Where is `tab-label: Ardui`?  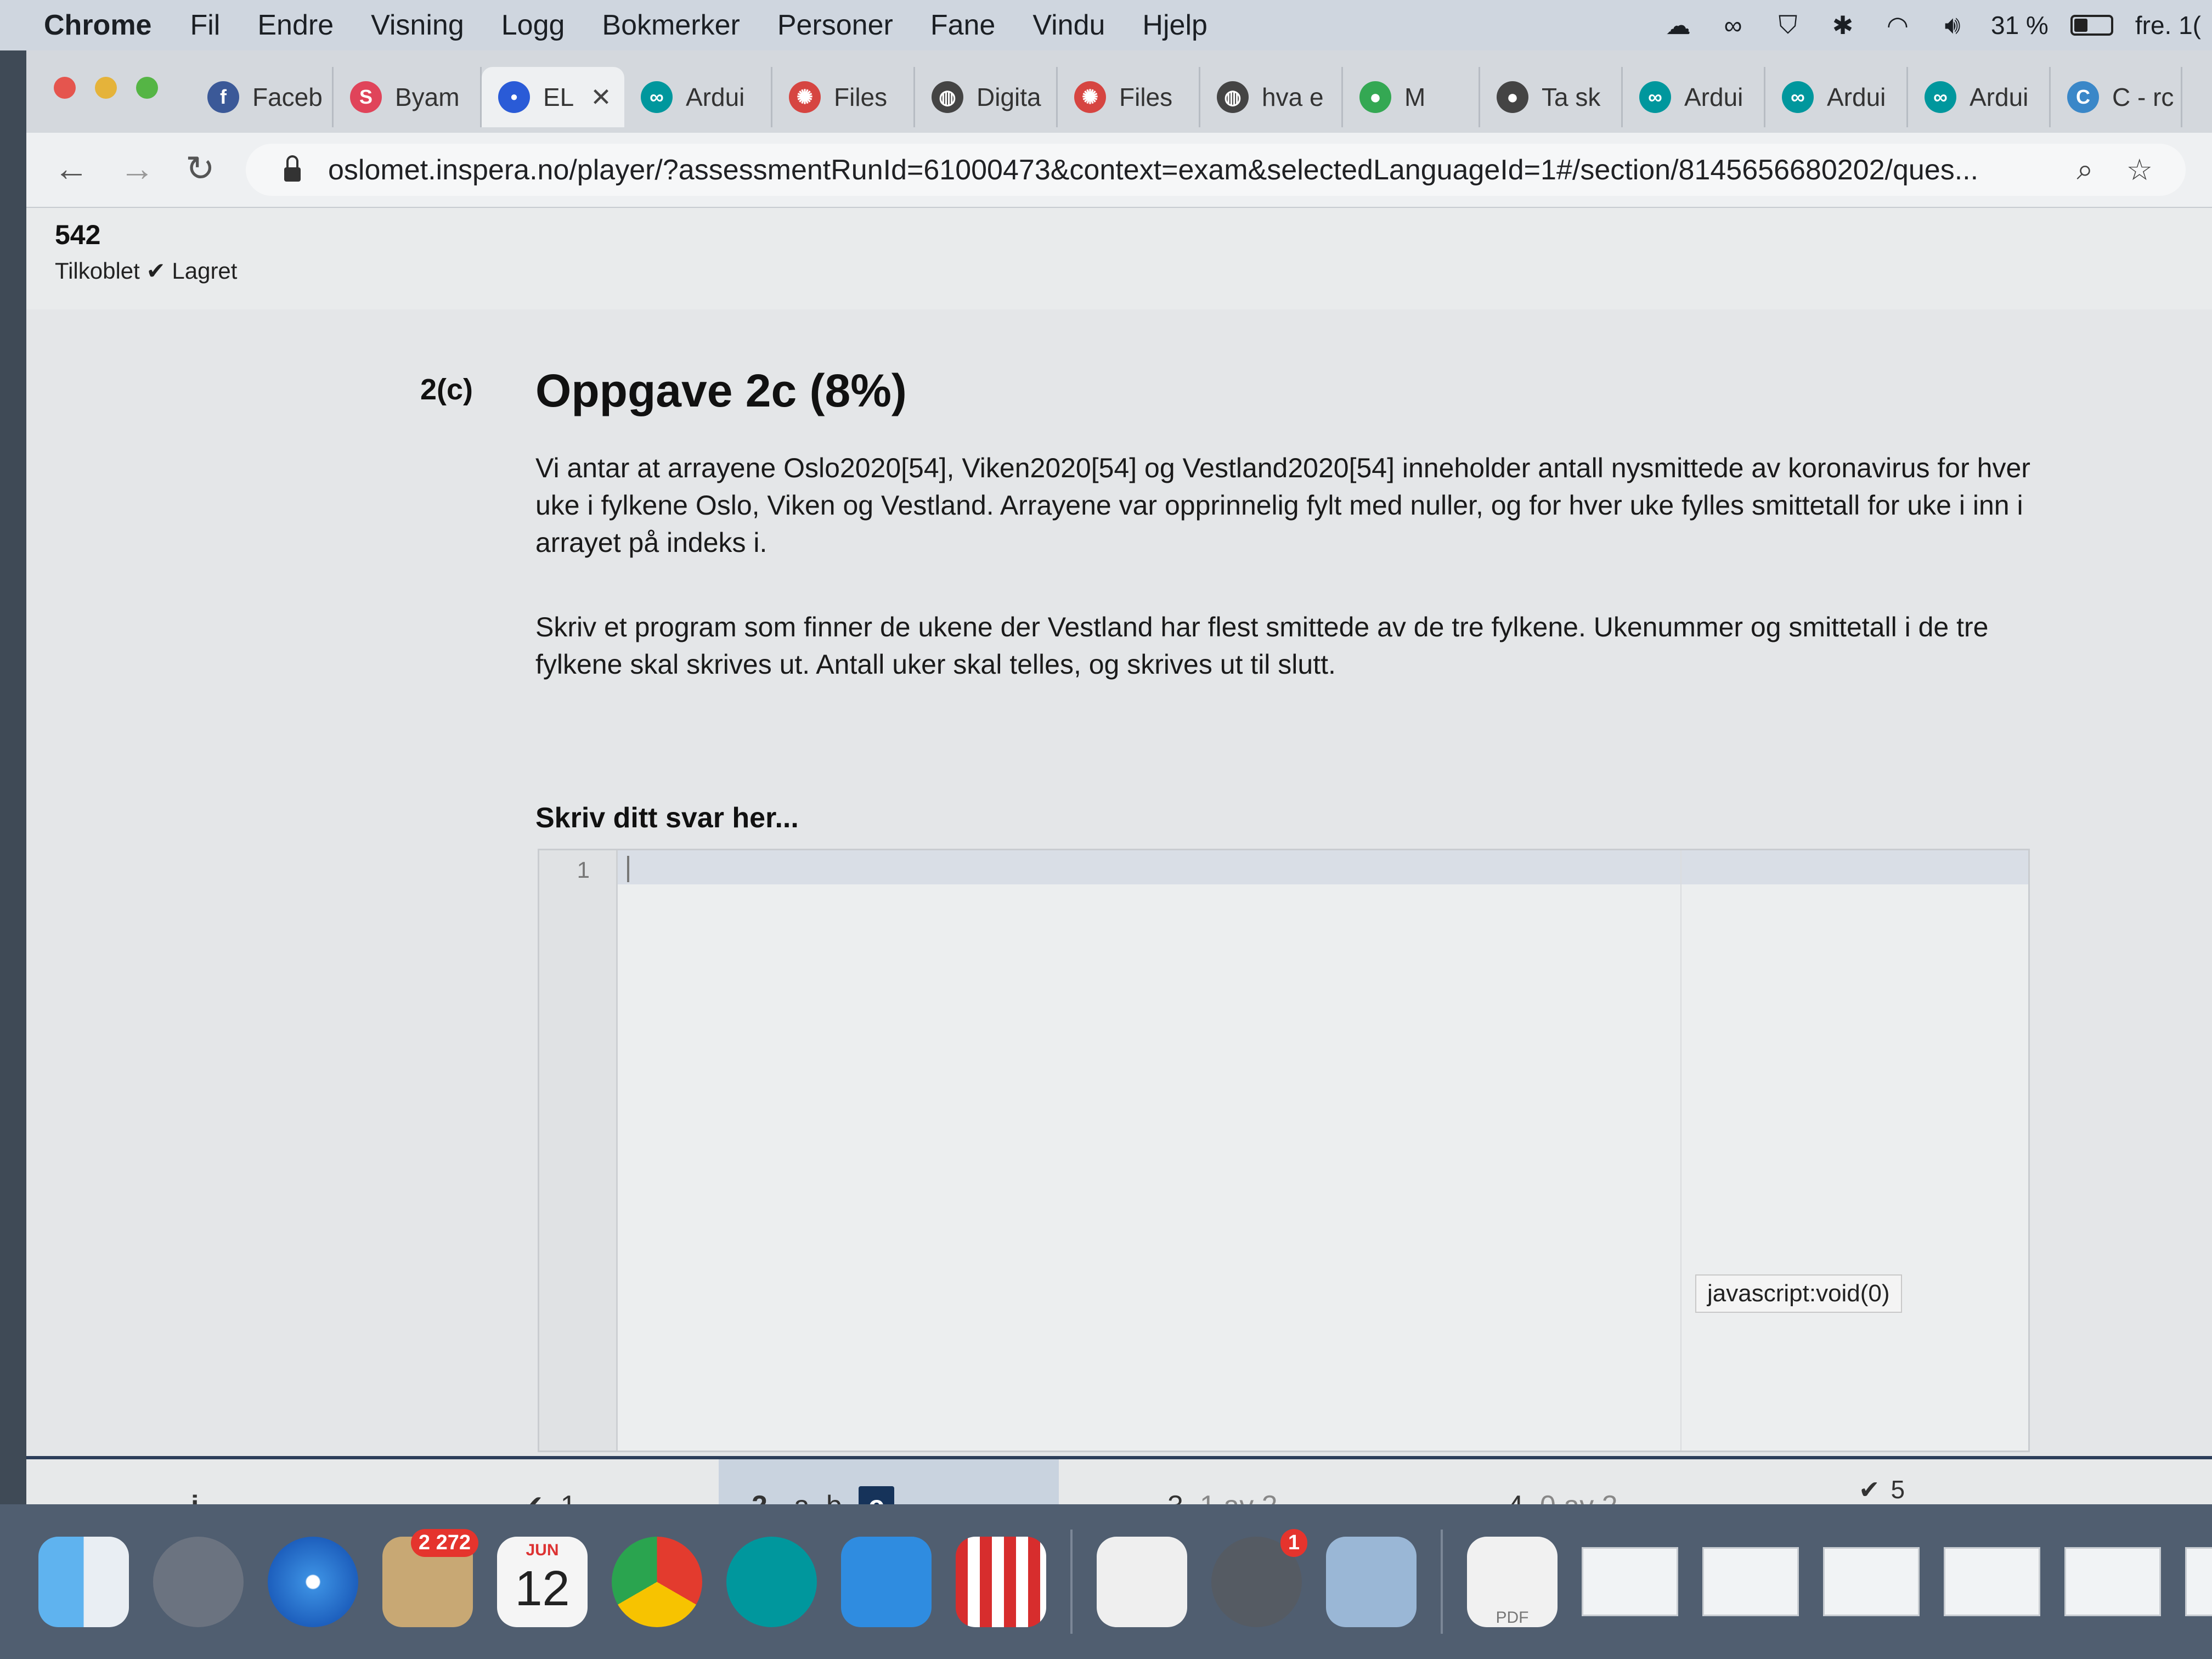 tab-label: Ardui is located at coordinates (715, 97).